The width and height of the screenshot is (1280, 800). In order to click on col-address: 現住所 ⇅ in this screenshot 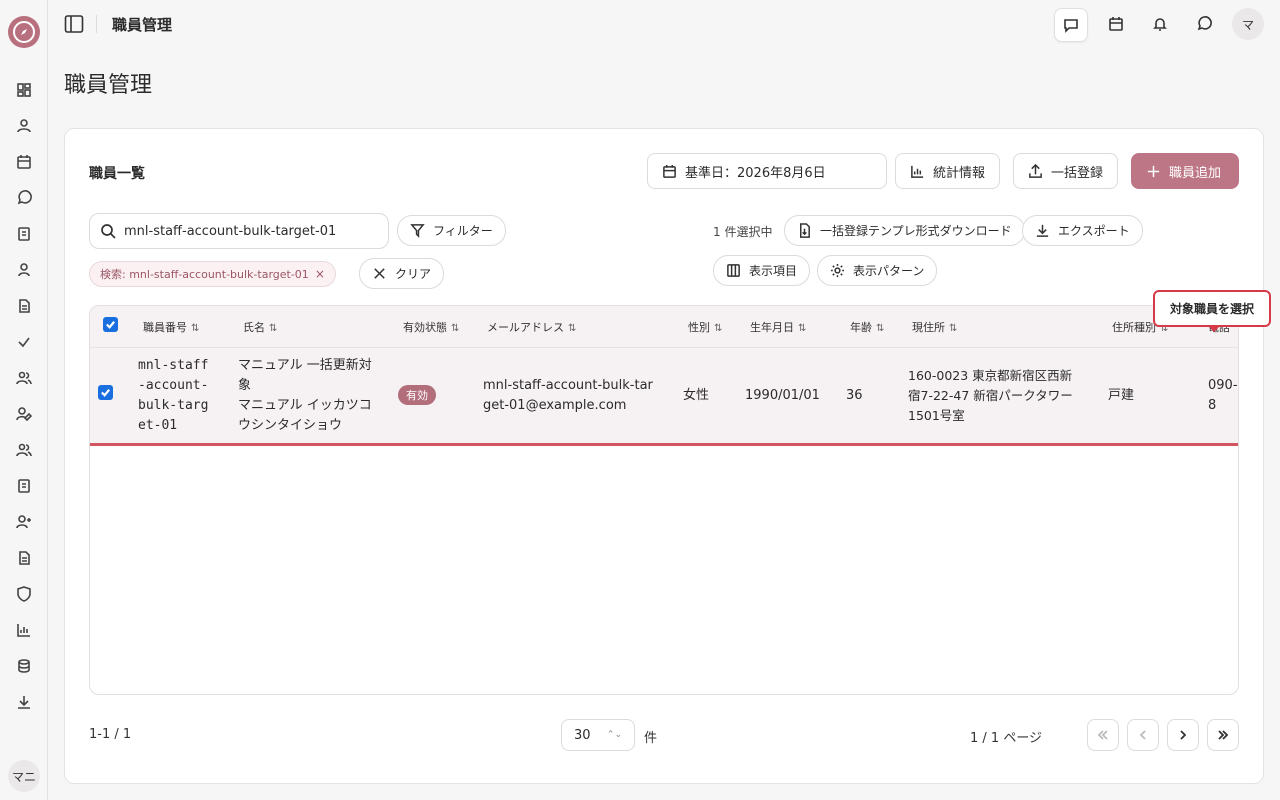, I will do `click(934, 327)`.